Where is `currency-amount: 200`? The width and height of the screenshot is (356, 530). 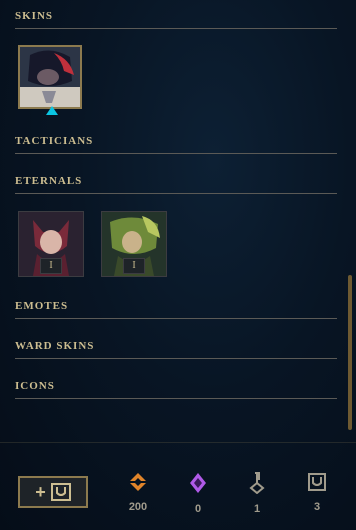
currency-amount: 200 is located at coordinates (138, 507).